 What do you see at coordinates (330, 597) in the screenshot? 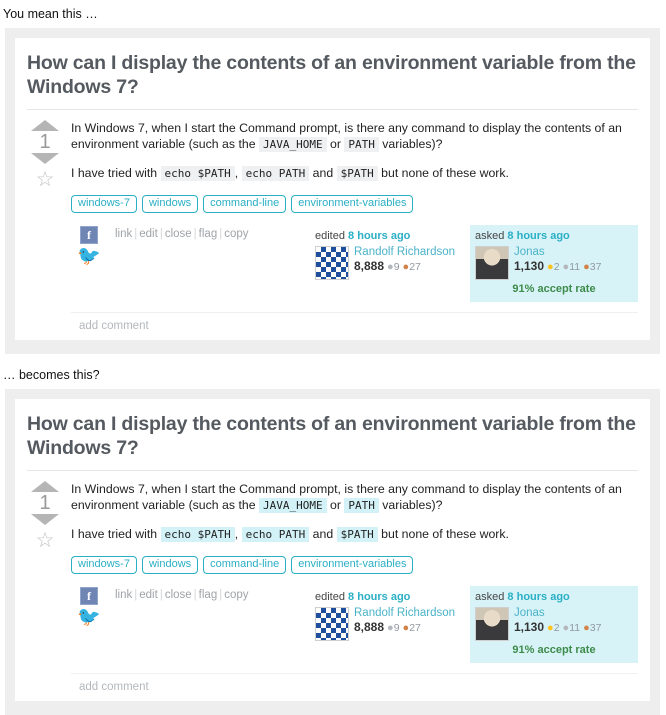
I see `edited-label: edited` at bounding box center [330, 597].